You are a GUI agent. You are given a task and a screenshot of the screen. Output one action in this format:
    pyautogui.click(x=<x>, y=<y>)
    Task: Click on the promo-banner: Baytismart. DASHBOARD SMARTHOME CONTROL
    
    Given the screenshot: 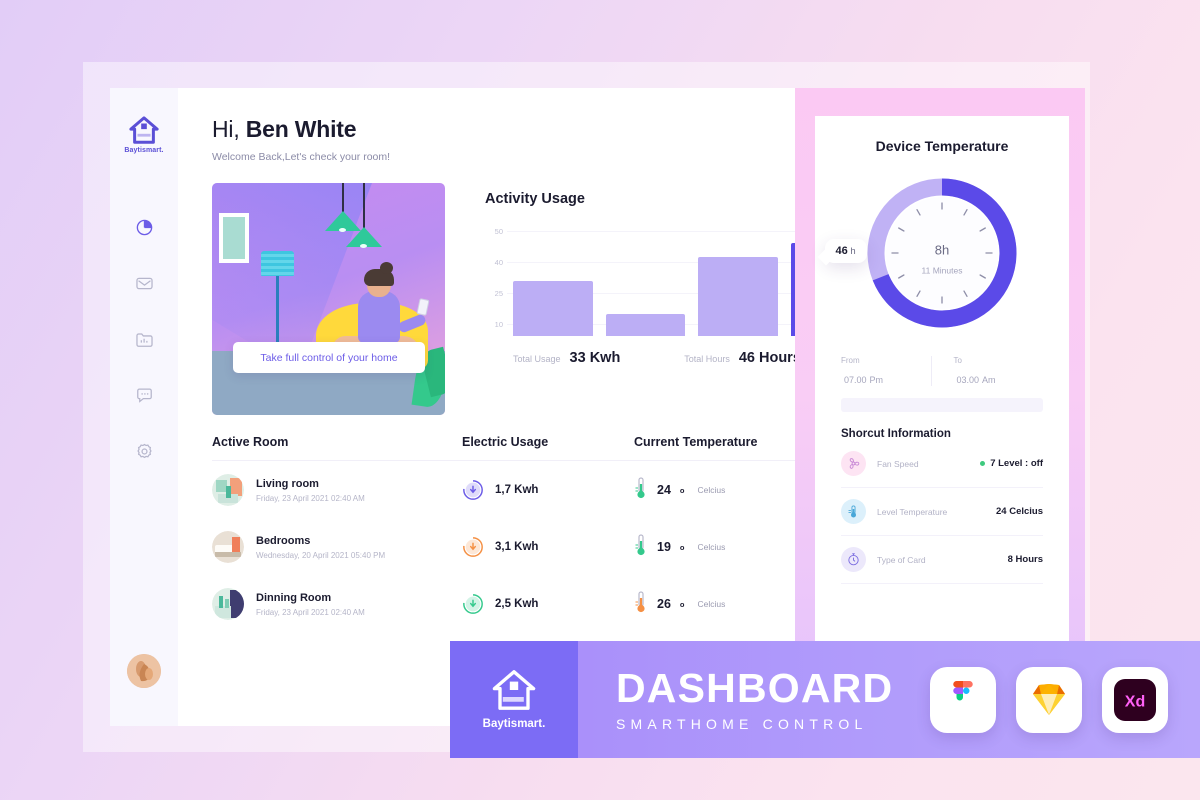 What is the action you would take?
    pyautogui.click(x=825, y=699)
    